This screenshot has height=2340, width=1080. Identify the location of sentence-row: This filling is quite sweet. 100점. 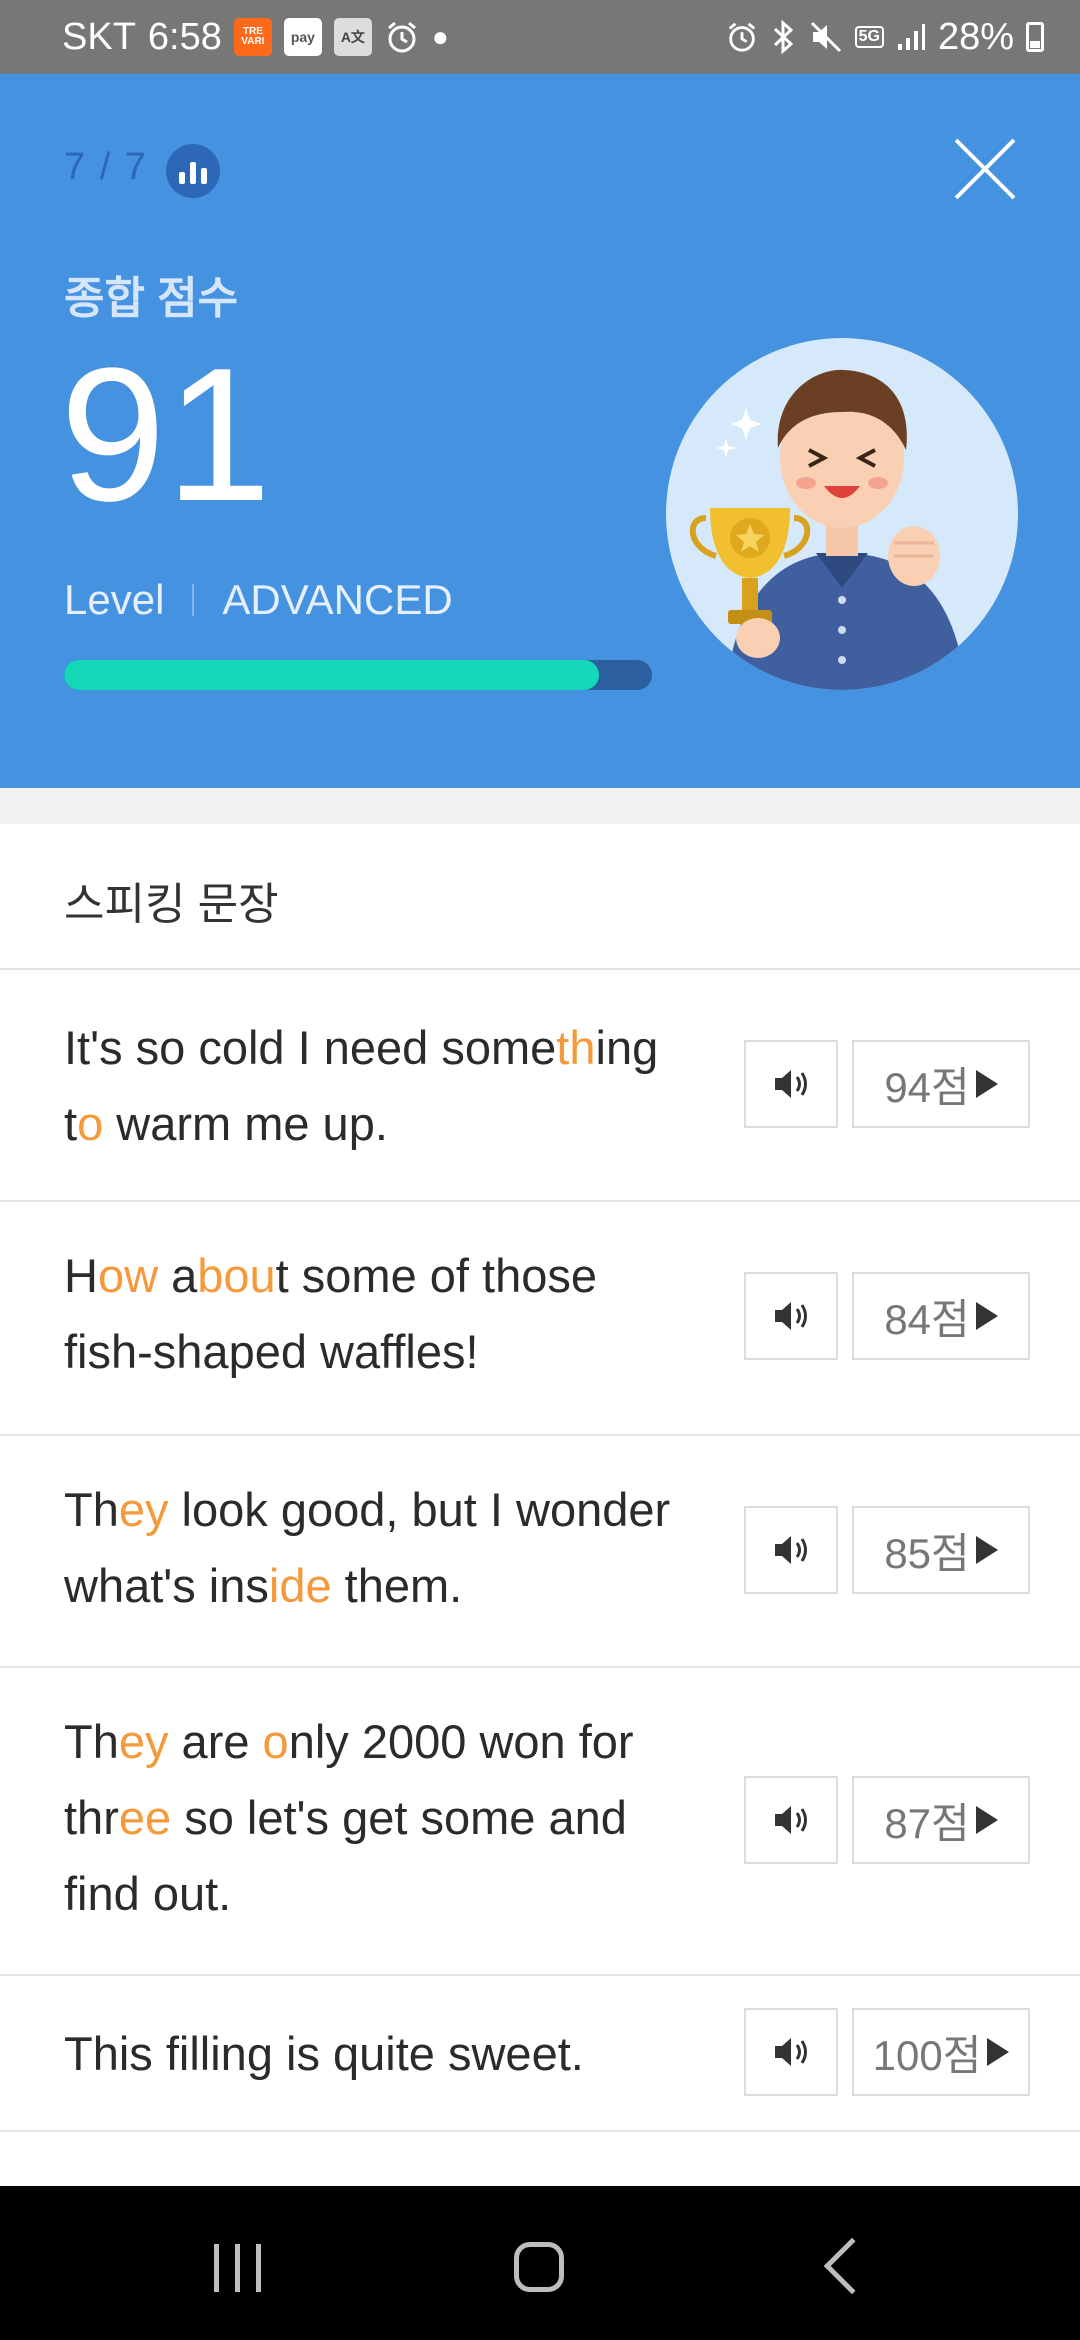
(540, 2054).